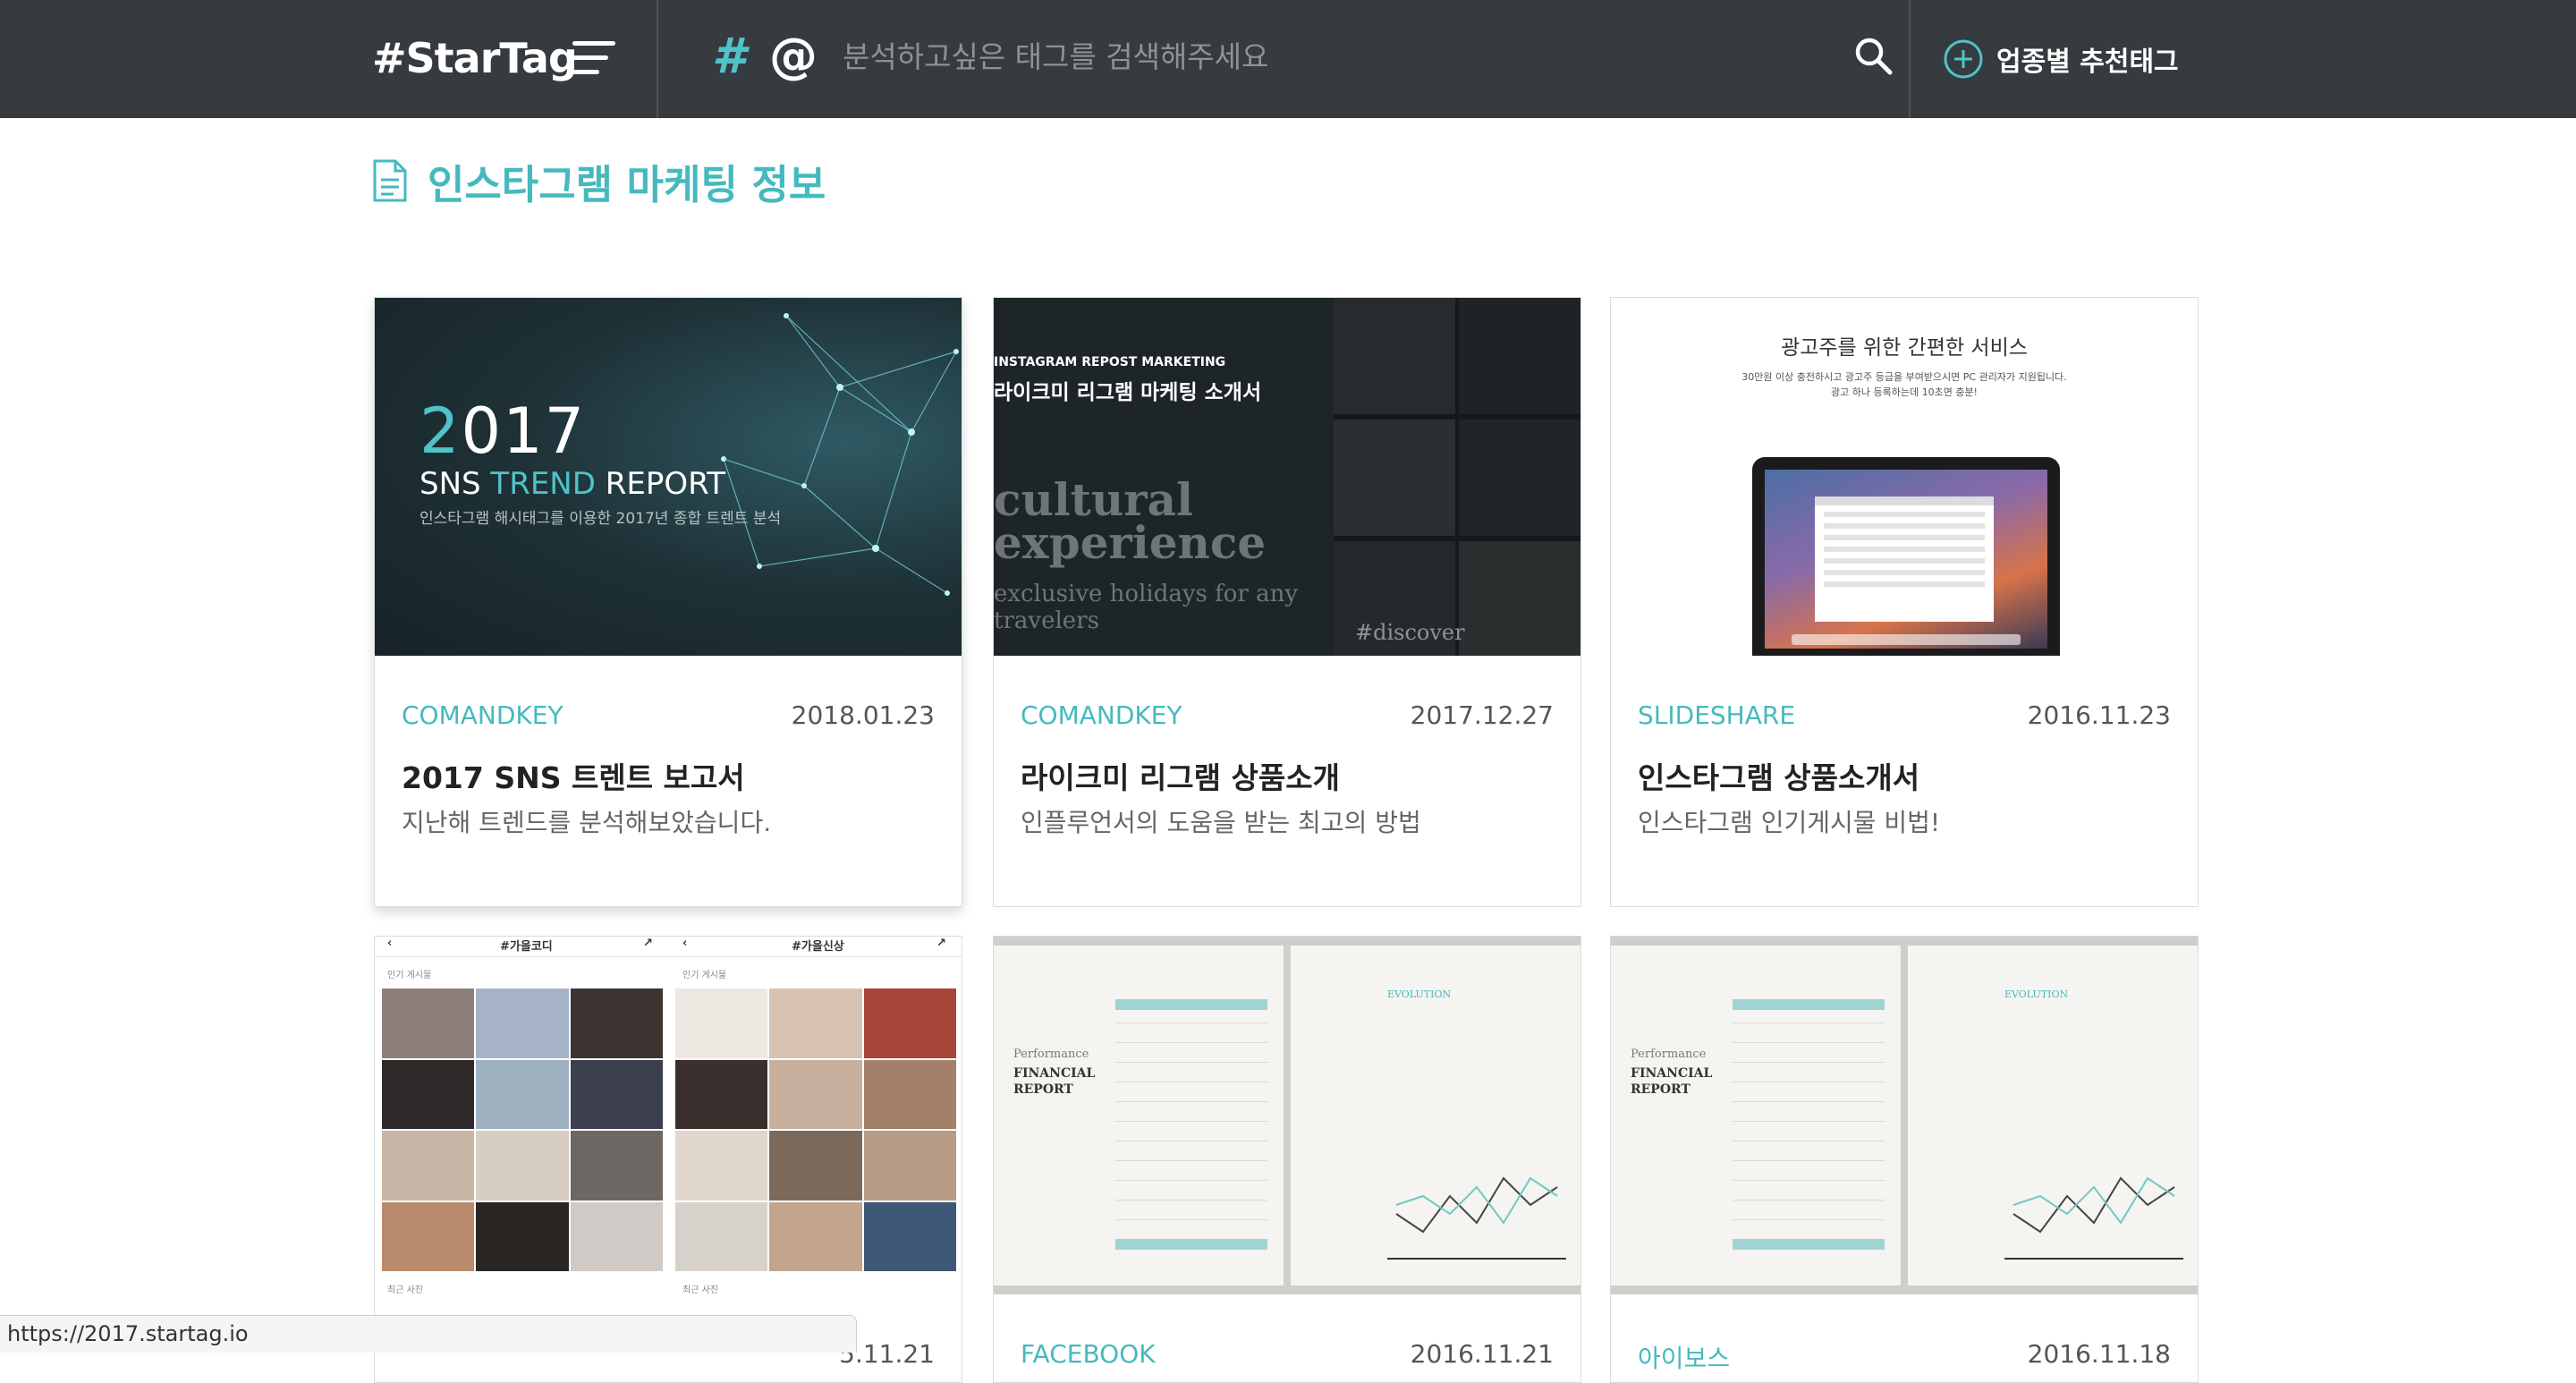 Image resolution: width=2576 pixels, height=1383 pixels. Describe the element at coordinates (503, 431) in the screenshot. I see `thumb-year: 2017` at that location.